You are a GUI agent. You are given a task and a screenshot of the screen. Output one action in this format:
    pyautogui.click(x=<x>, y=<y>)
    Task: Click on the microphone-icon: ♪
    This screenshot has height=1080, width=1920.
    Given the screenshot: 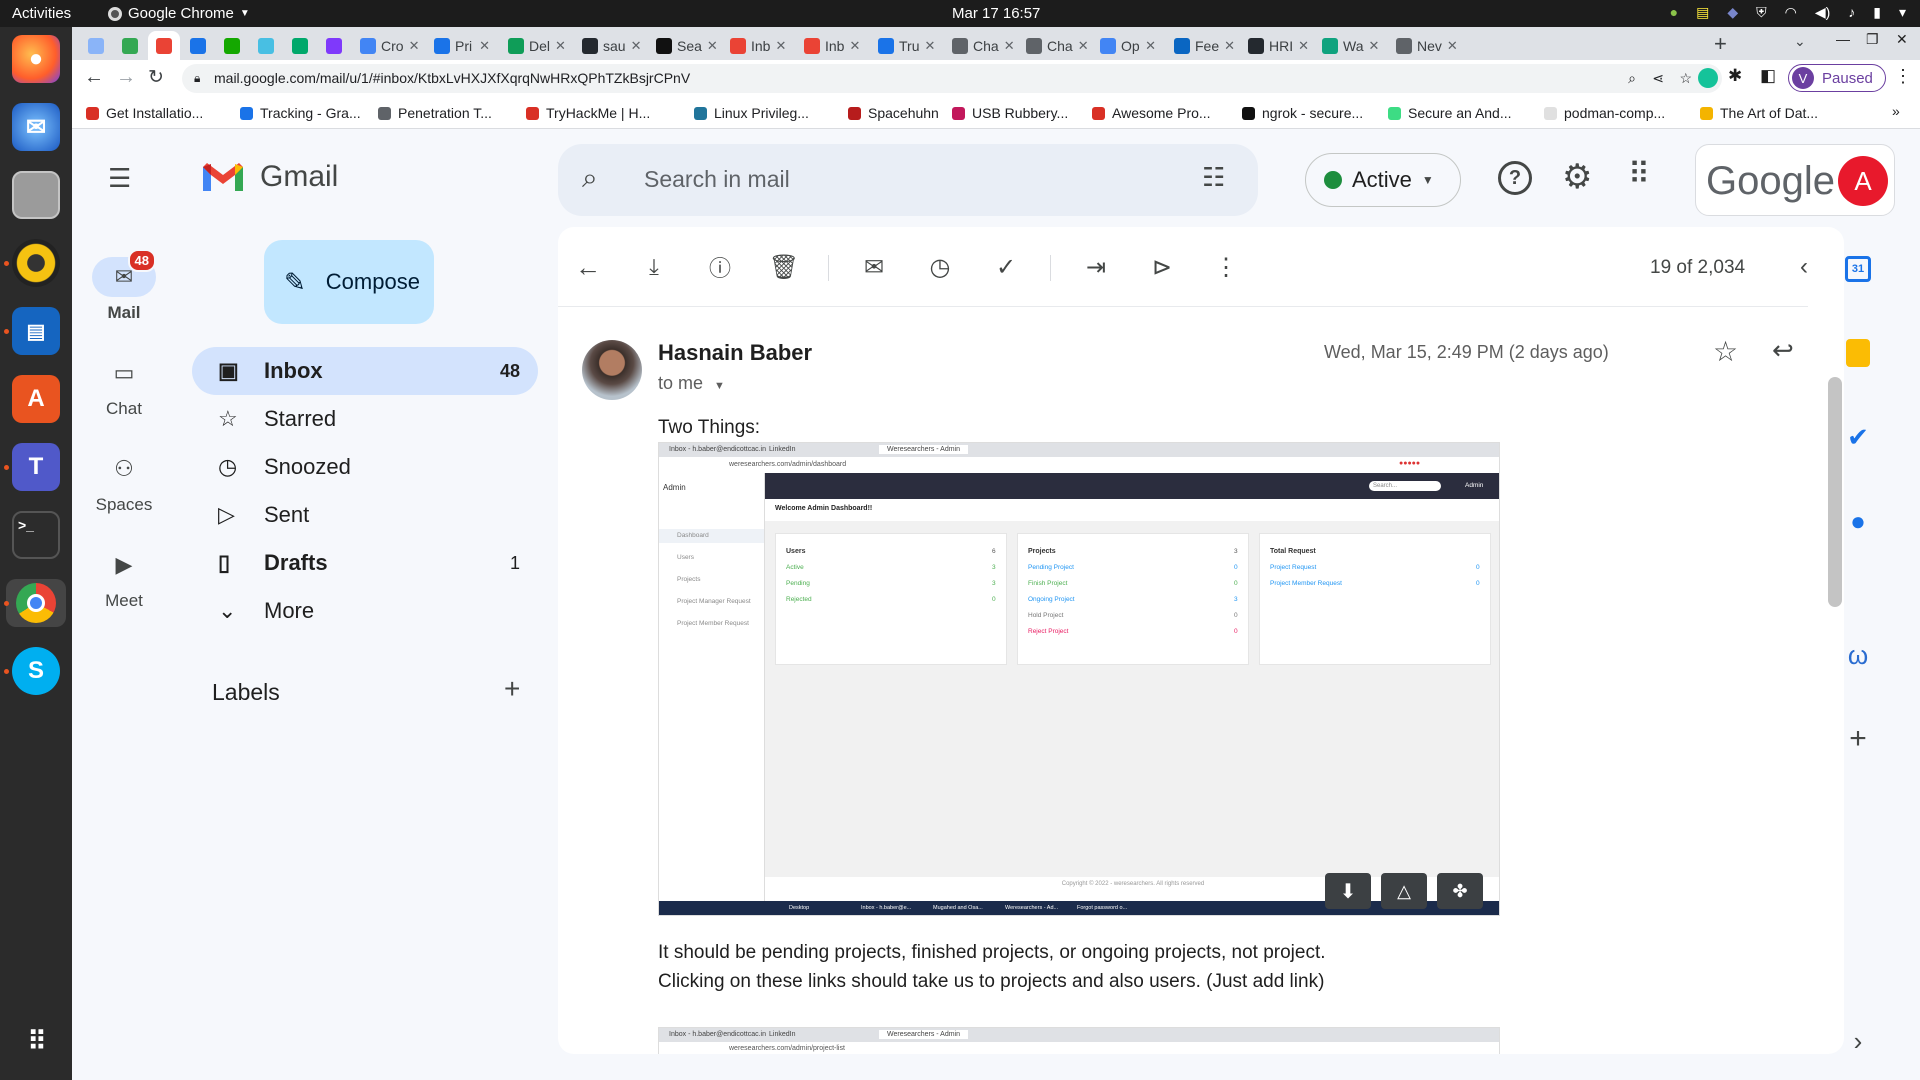 What is the action you would take?
    pyautogui.click(x=1851, y=12)
    